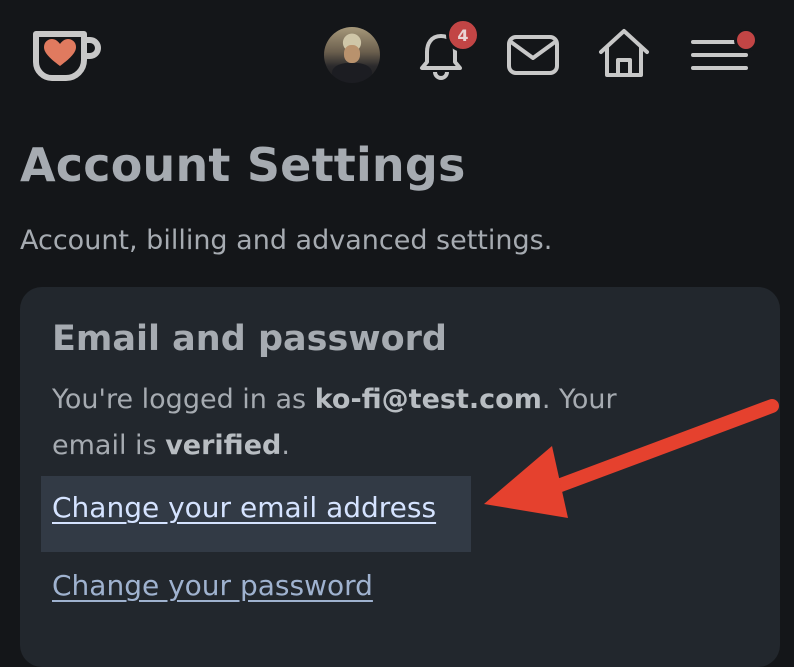 The width and height of the screenshot is (794, 667). I want to click on email-verified-status: verified, so click(223, 445).